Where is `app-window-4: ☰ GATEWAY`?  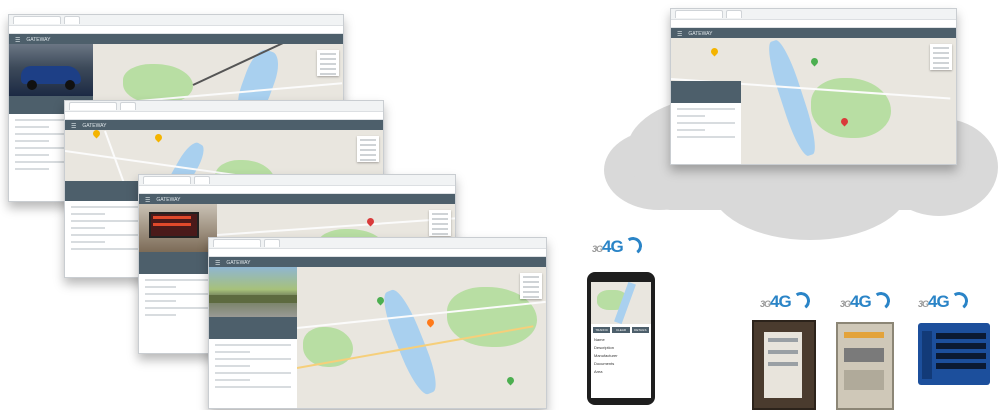
app-window-4: ☰ GATEWAY is located at coordinates (377, 323).